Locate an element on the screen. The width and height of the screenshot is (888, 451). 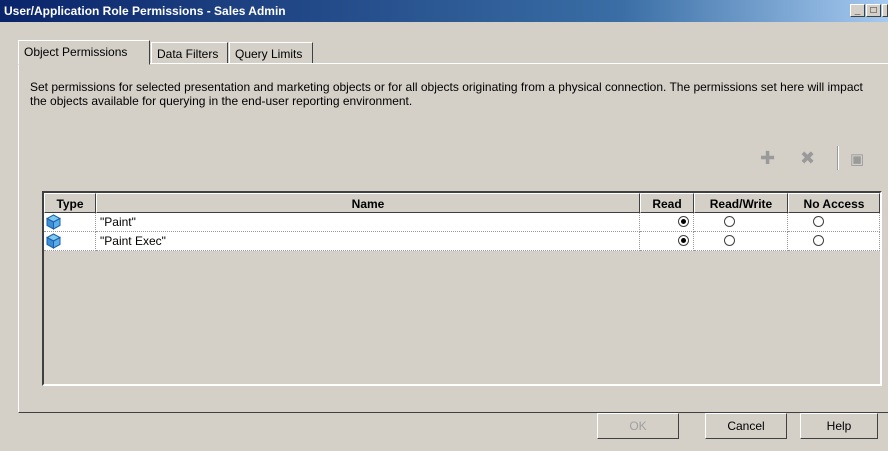
add-icon: ✚ is located at coordinates (767, 158).